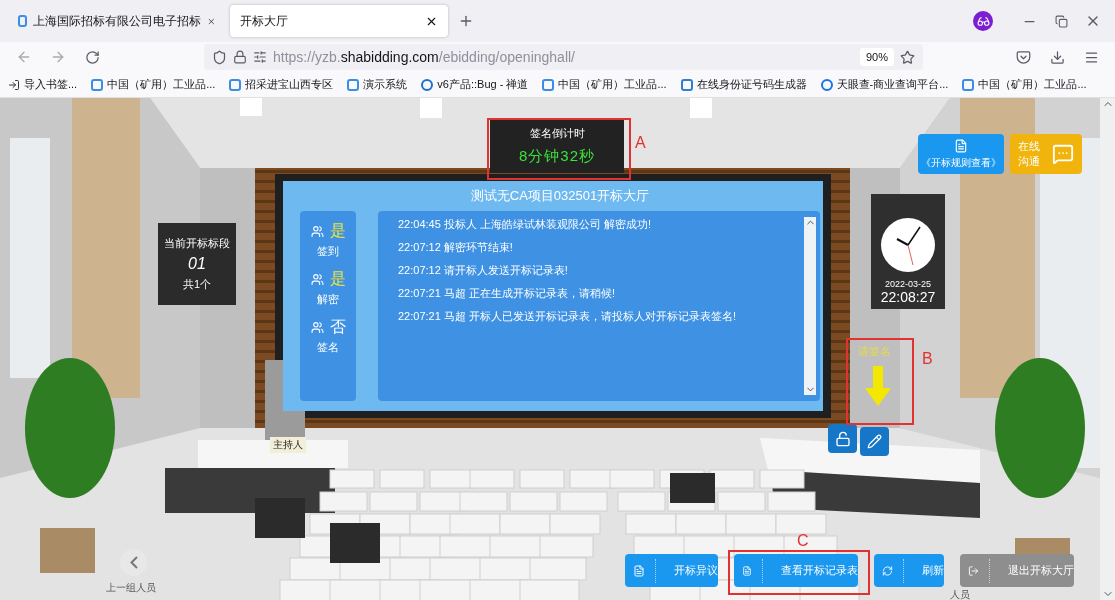 The height and width of the screenshot is (600, 1115). I want to click on pencil-icon, so click(874, 441).